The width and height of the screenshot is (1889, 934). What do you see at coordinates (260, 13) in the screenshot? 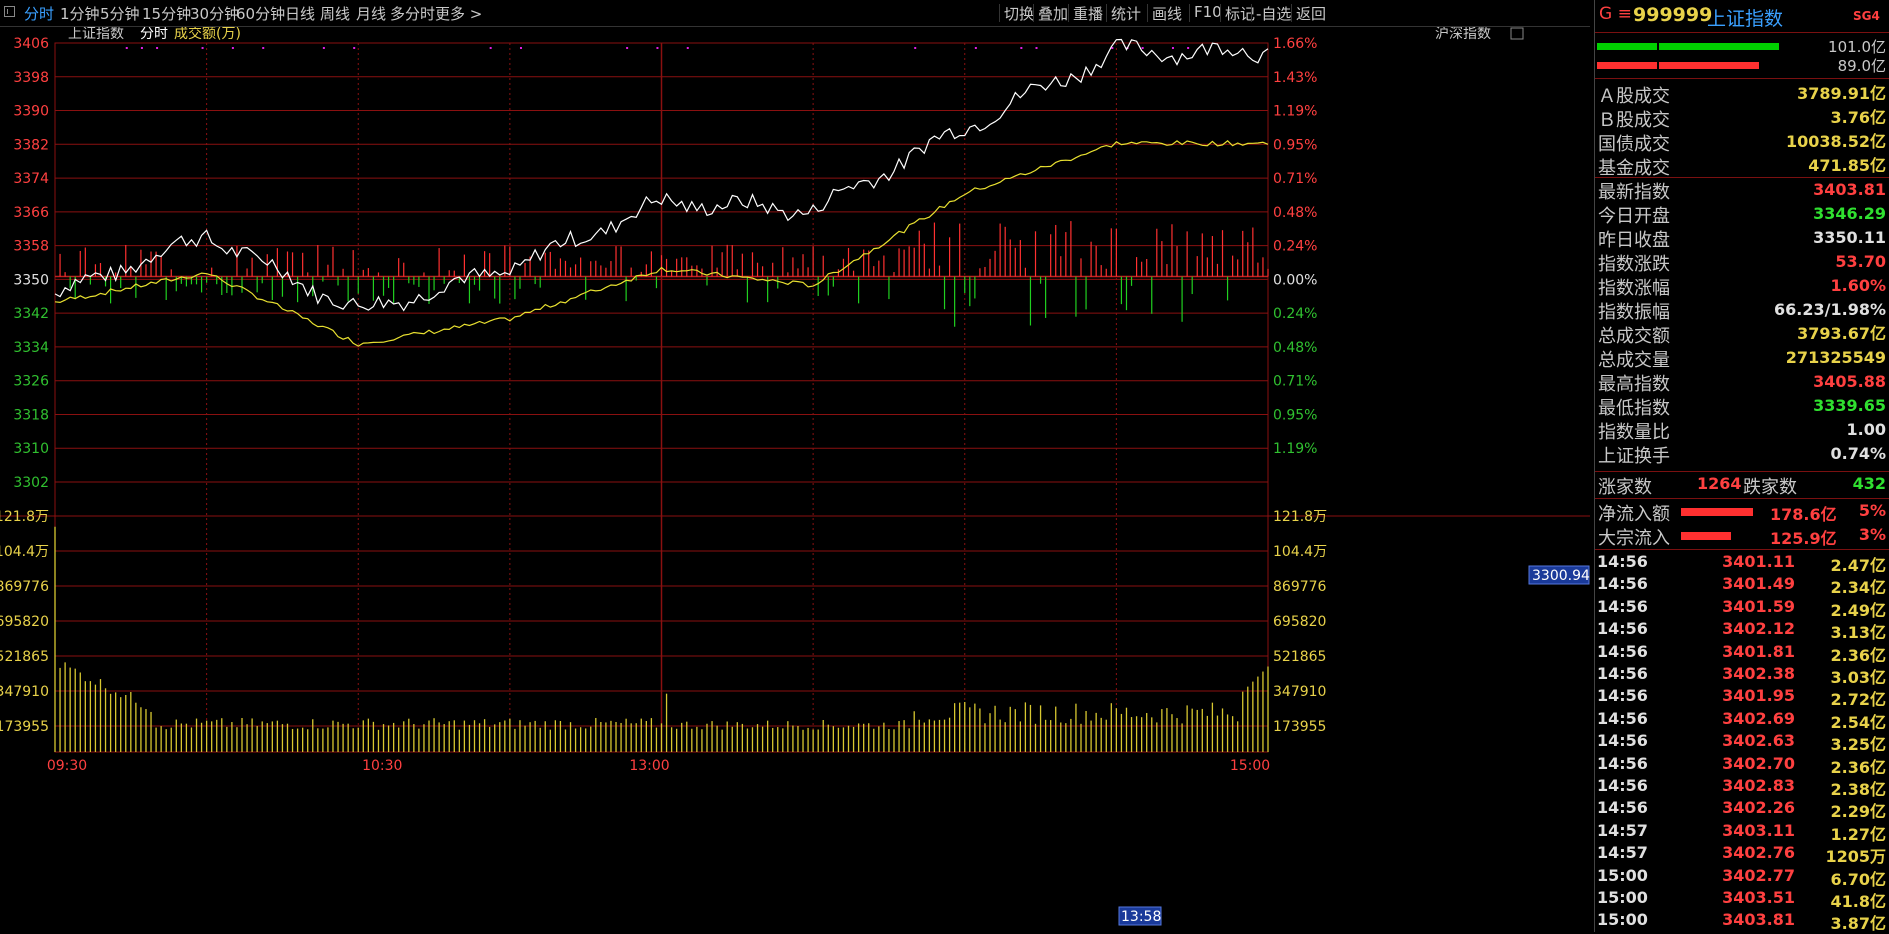
I see `period-tab-5: 60分钟` at bounding box center [260, 13].